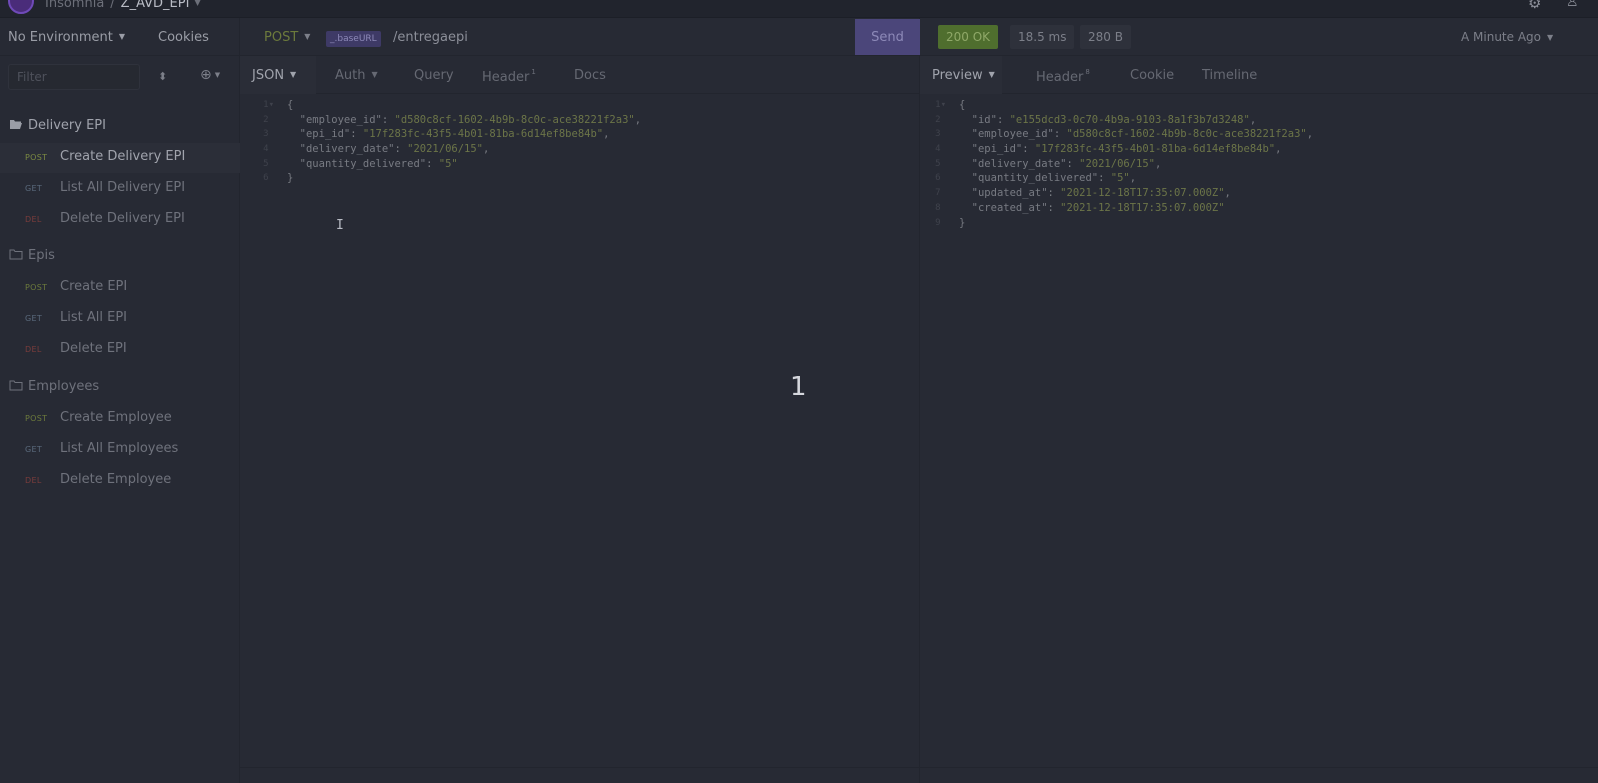  I want to click on add-item-button: ⊕ ▼, so click(210, 75).